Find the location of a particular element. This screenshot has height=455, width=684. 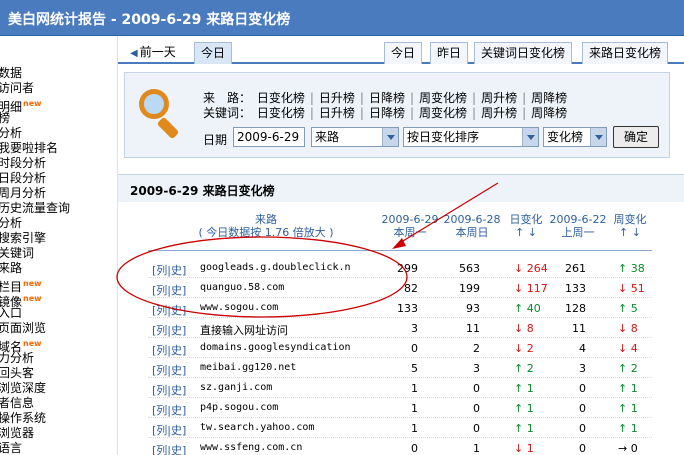

day-change: ↑ 1 is located at coordinates (524, 408).